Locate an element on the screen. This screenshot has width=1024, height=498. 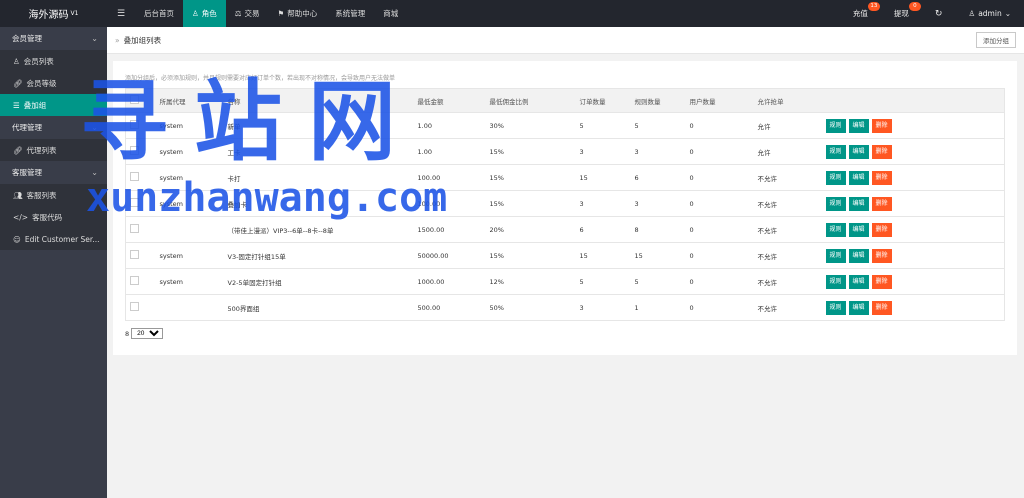
cell-min-commission: 15% is located at coordinates (530, 177).